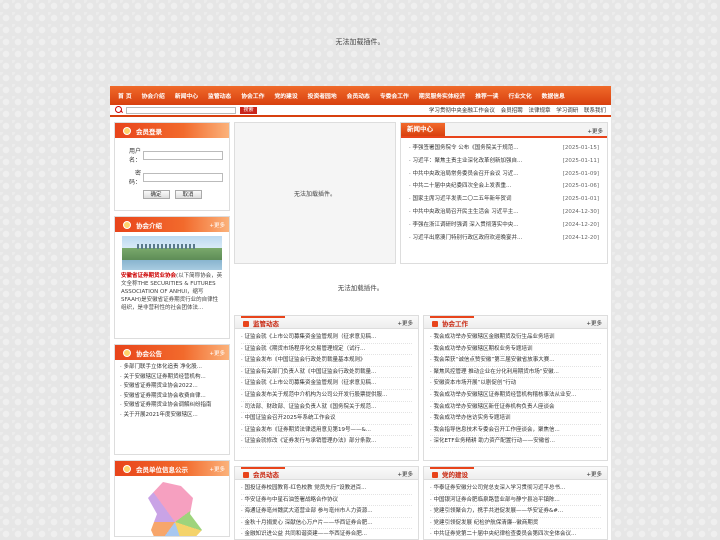 The image size is (720, 540). Describe the element at coordinates (125, 95) in the screenshot. I see `nav-home: 首 页` at that location.